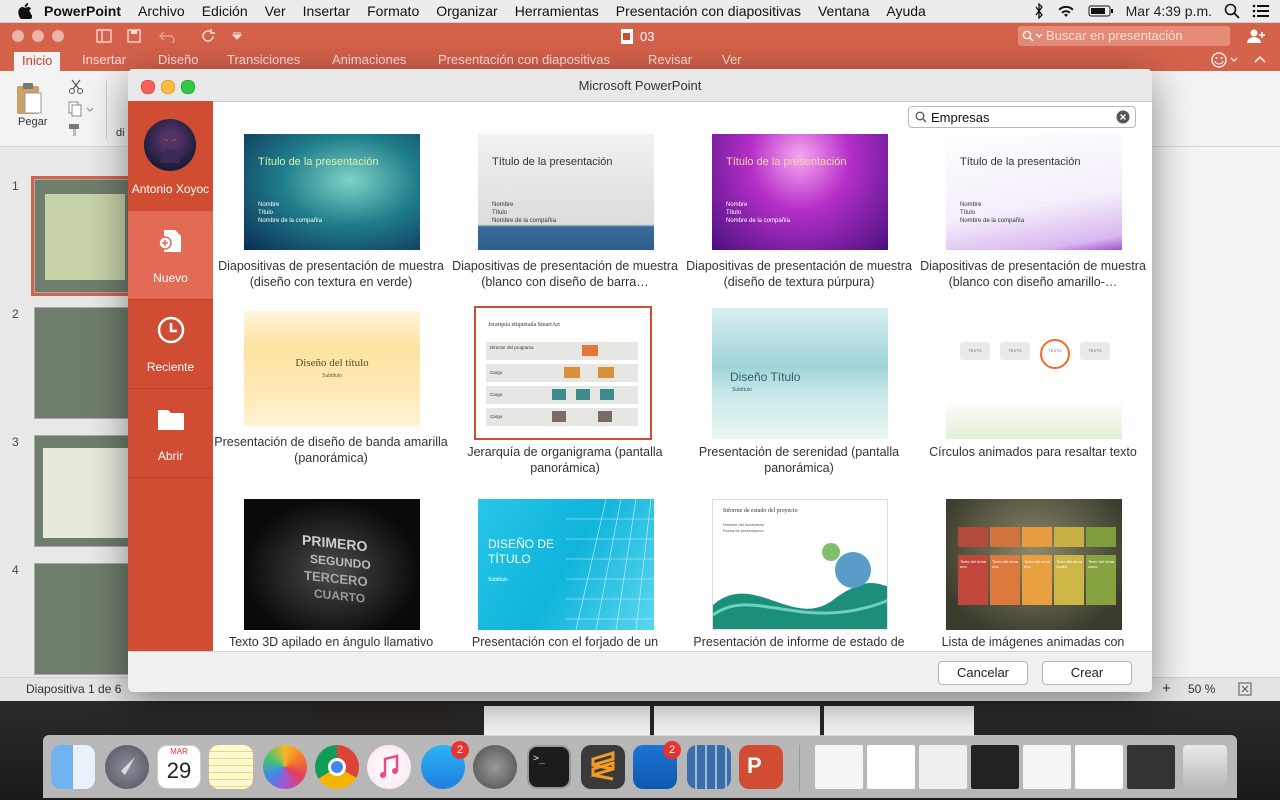 The image size is (1280, 800). Describe the element at coordinates (732, 59) in the screenshot. I see `tab-ver: Ver` at that location.